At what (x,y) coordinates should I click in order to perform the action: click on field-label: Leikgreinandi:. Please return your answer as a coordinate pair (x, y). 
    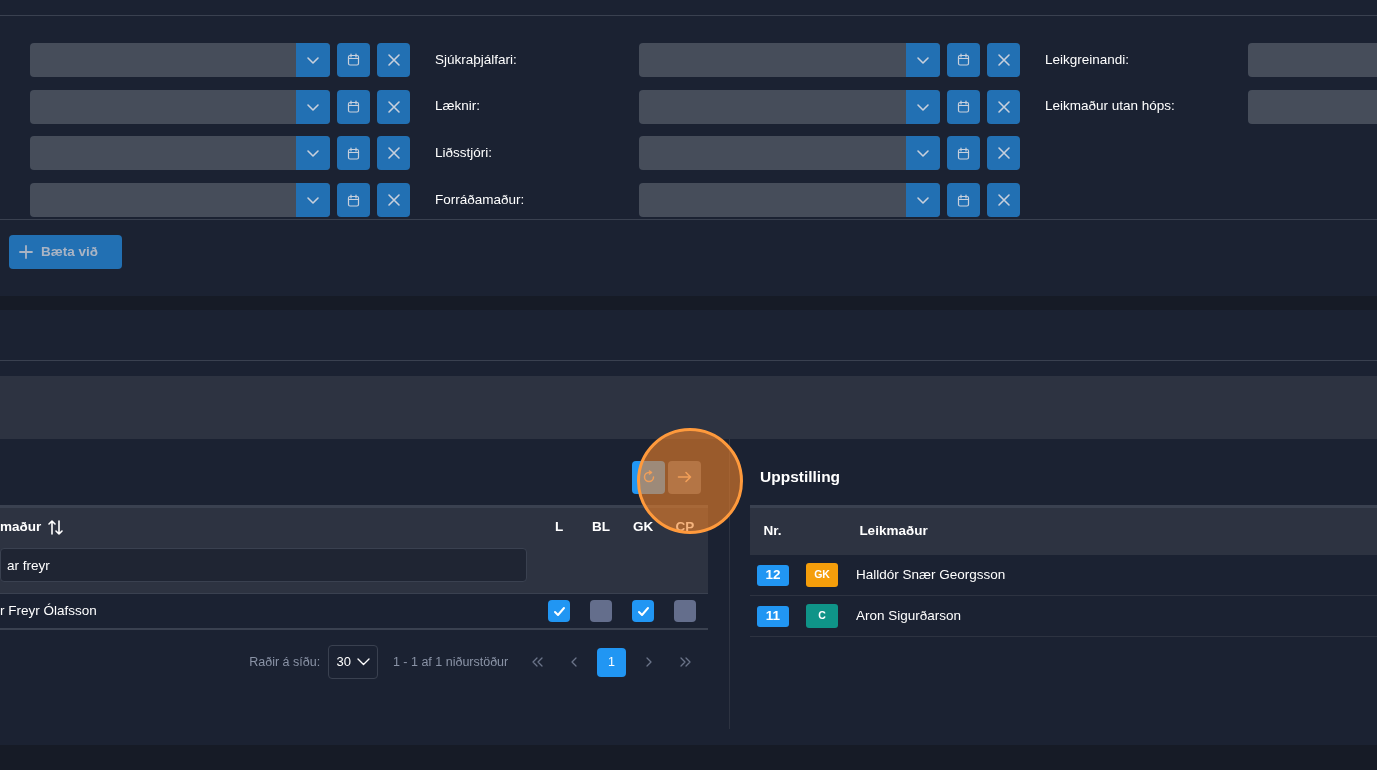
    Looking at the image, I should click on (1088, 59).